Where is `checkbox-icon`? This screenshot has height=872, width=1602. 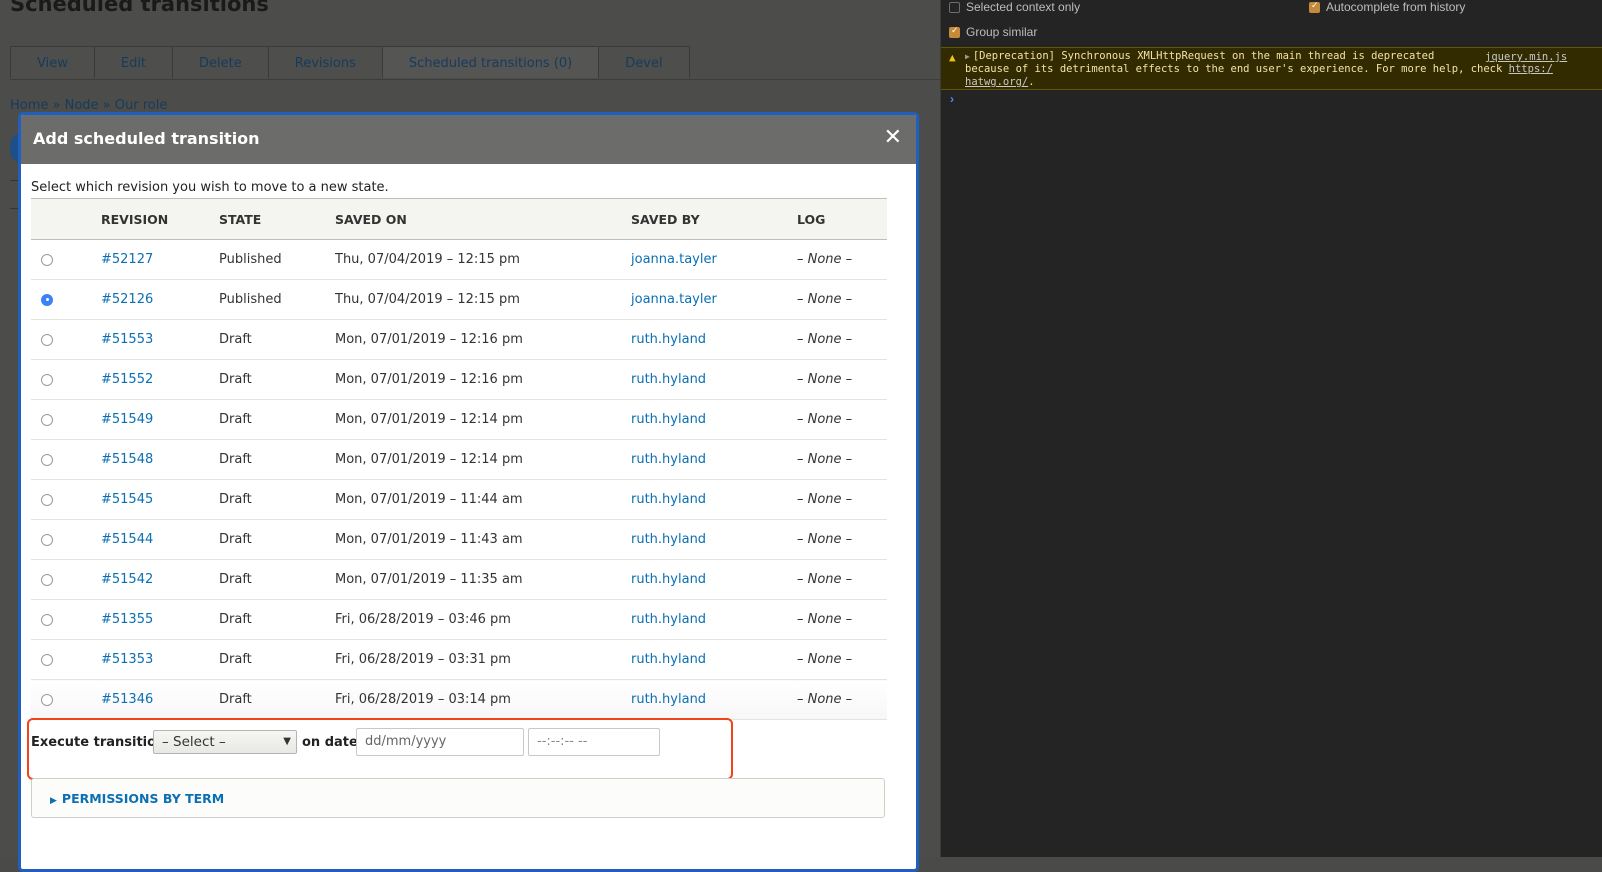
checkbox-icon is located at coordinates (954, 7).